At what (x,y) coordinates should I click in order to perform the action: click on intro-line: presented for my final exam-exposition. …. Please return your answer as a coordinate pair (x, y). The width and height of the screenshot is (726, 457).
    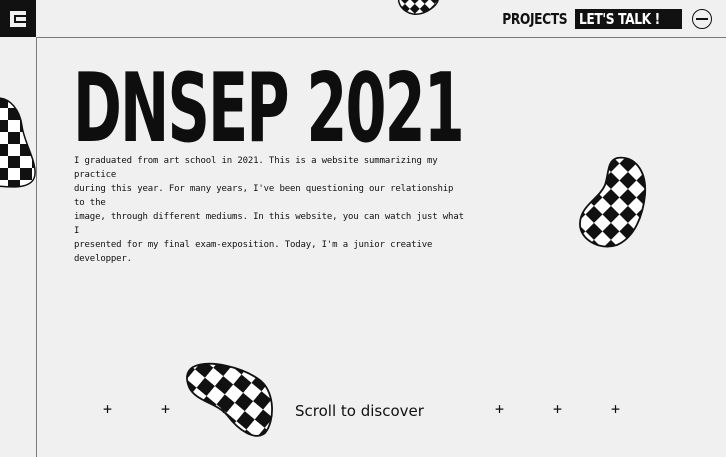
    Looking at the image, I should click on (253, 252).